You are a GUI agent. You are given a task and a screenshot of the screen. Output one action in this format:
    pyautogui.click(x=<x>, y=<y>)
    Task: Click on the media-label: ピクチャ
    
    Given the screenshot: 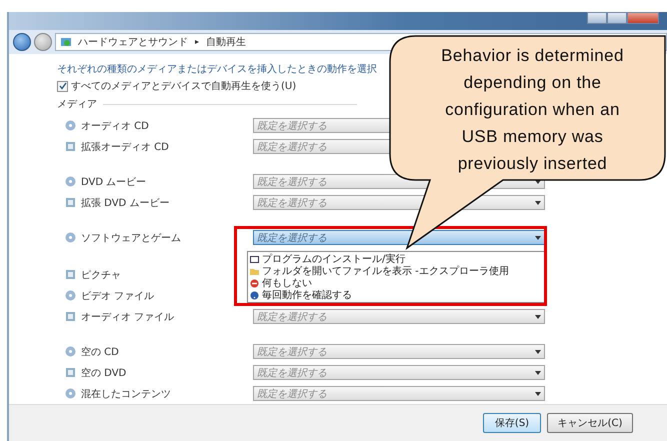 What is the action you would take?
    pyautogui.click(x=101, y=275)
    